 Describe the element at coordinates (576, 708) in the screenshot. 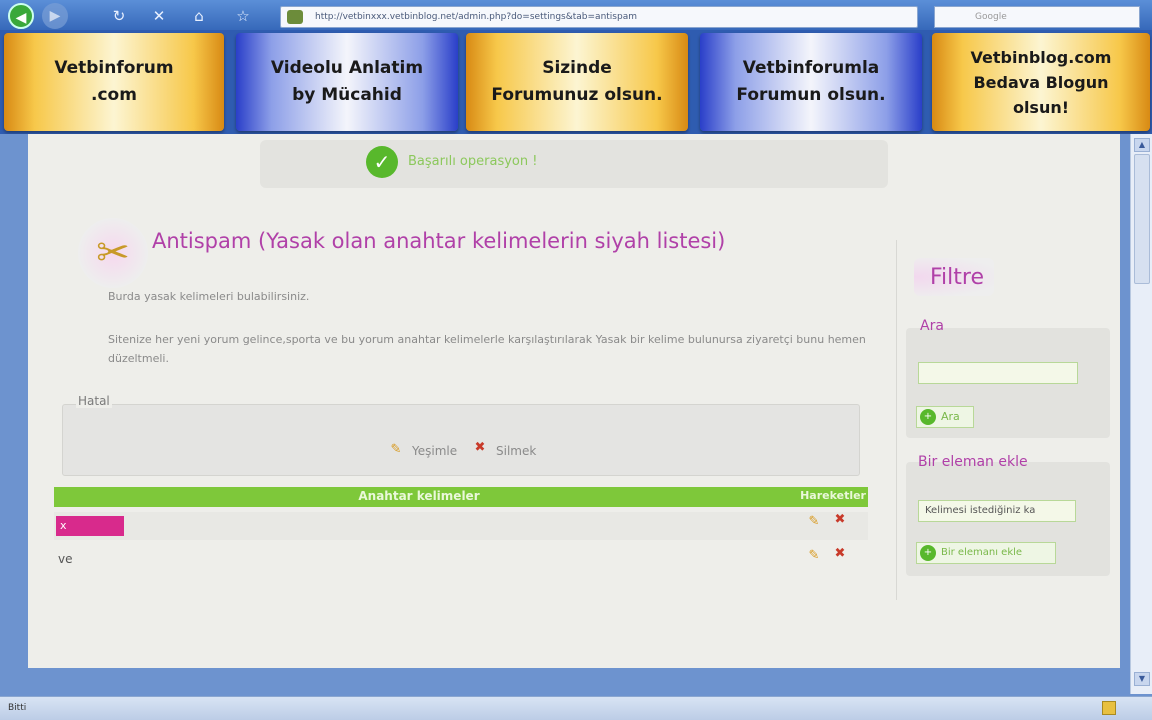

I see `browser-status-bar: Bitti` at that location.